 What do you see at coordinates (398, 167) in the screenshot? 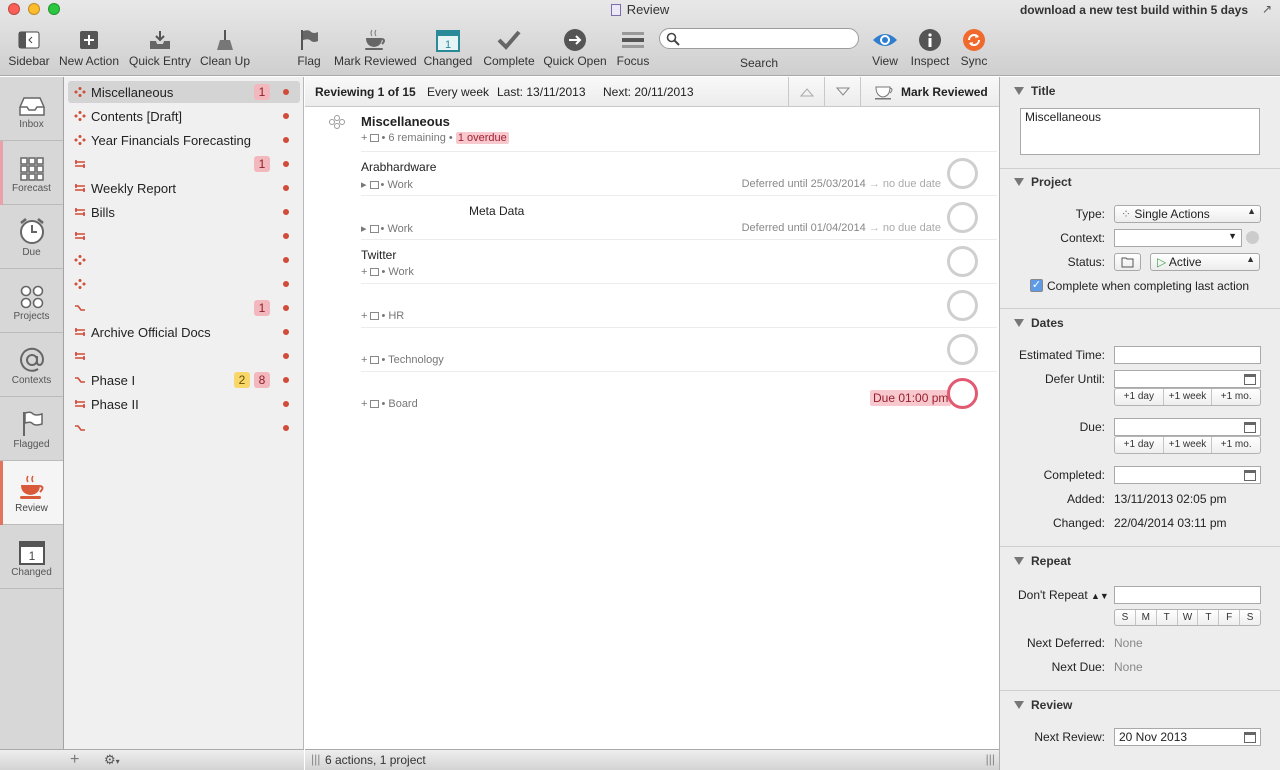
I see `action-title: Arabhardware` at bounding box center [398, 167].